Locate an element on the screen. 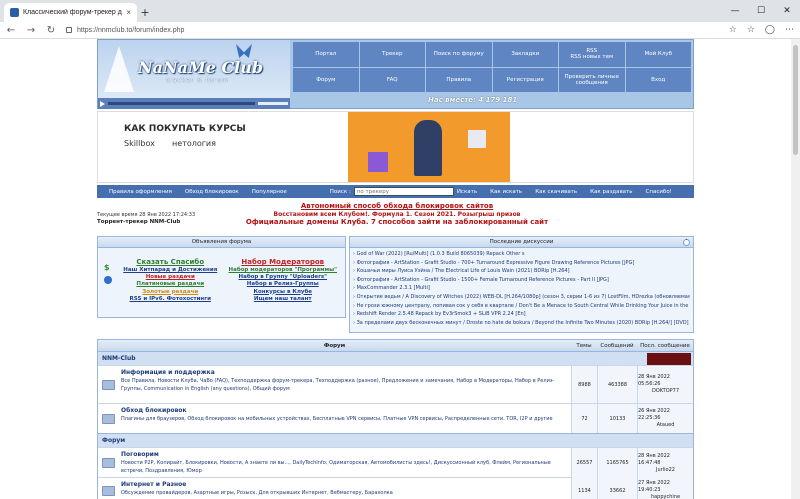 The image size is (800, 499). menu-bookmarks: Закладки is located at coordinates (525, 54).